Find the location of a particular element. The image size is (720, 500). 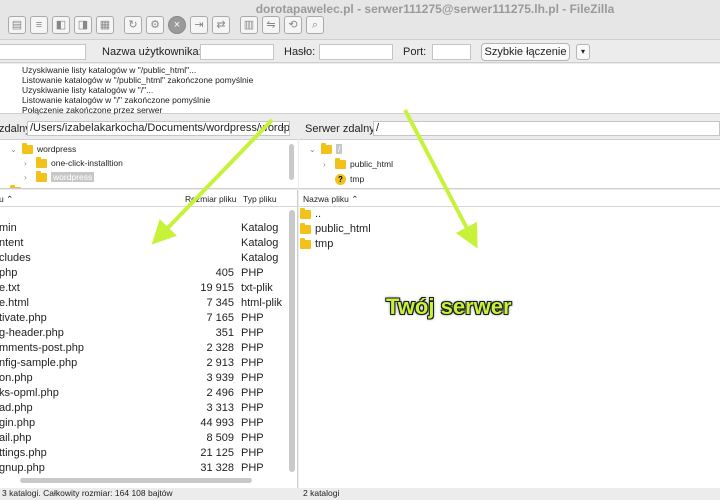

file-type: Katalog is located at coordinates (260, 243).